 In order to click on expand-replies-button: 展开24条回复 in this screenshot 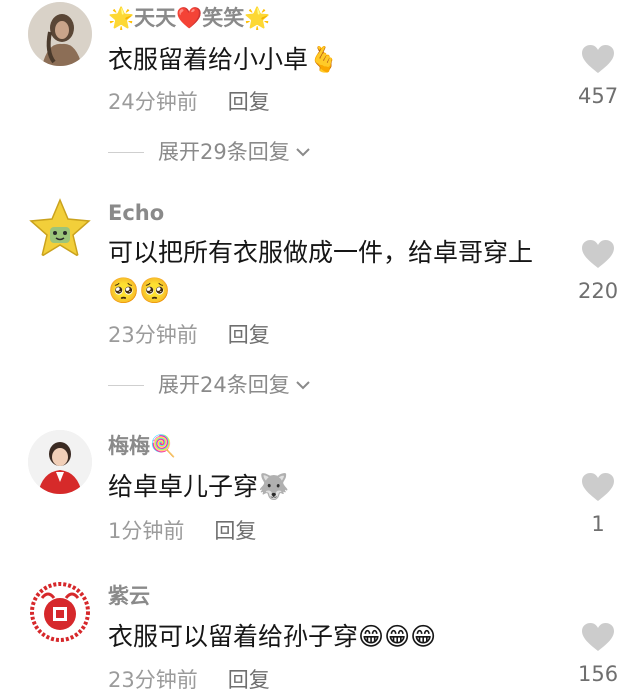, I will do `click(210, 385)`.